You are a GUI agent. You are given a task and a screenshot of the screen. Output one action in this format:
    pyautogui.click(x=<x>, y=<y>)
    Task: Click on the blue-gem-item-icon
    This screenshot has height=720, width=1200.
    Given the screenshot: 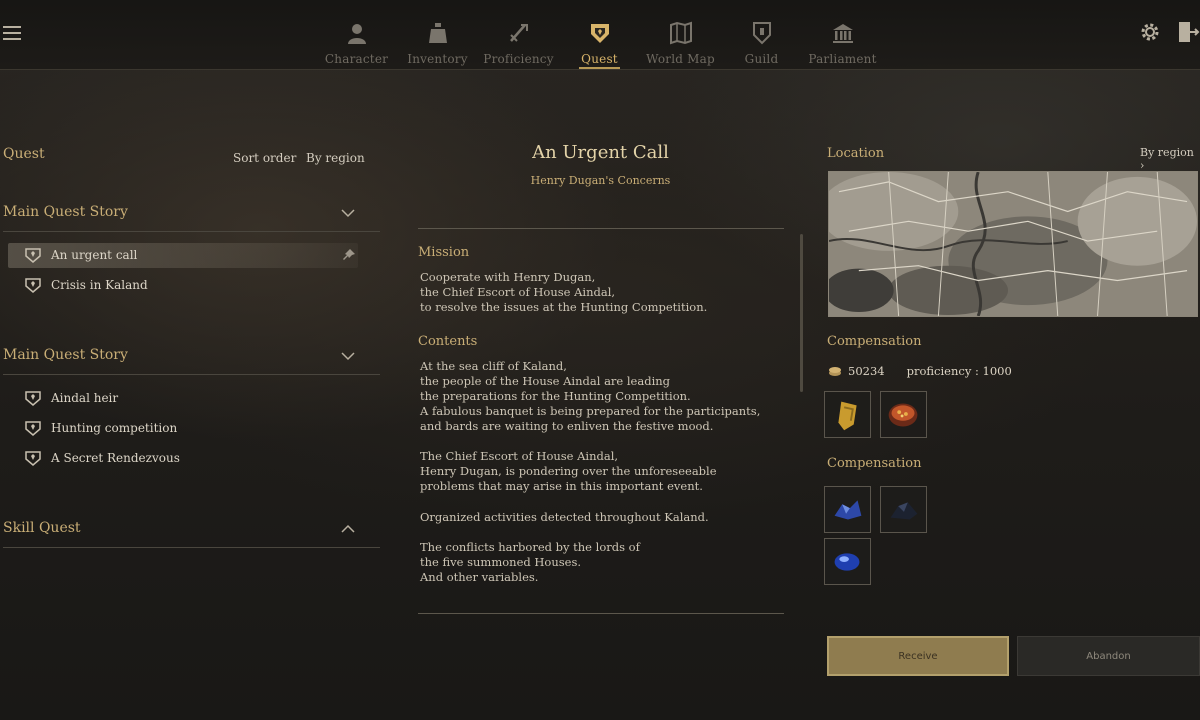 What is the action you would take?
    pyautogui.click(x=847, y=562)
    